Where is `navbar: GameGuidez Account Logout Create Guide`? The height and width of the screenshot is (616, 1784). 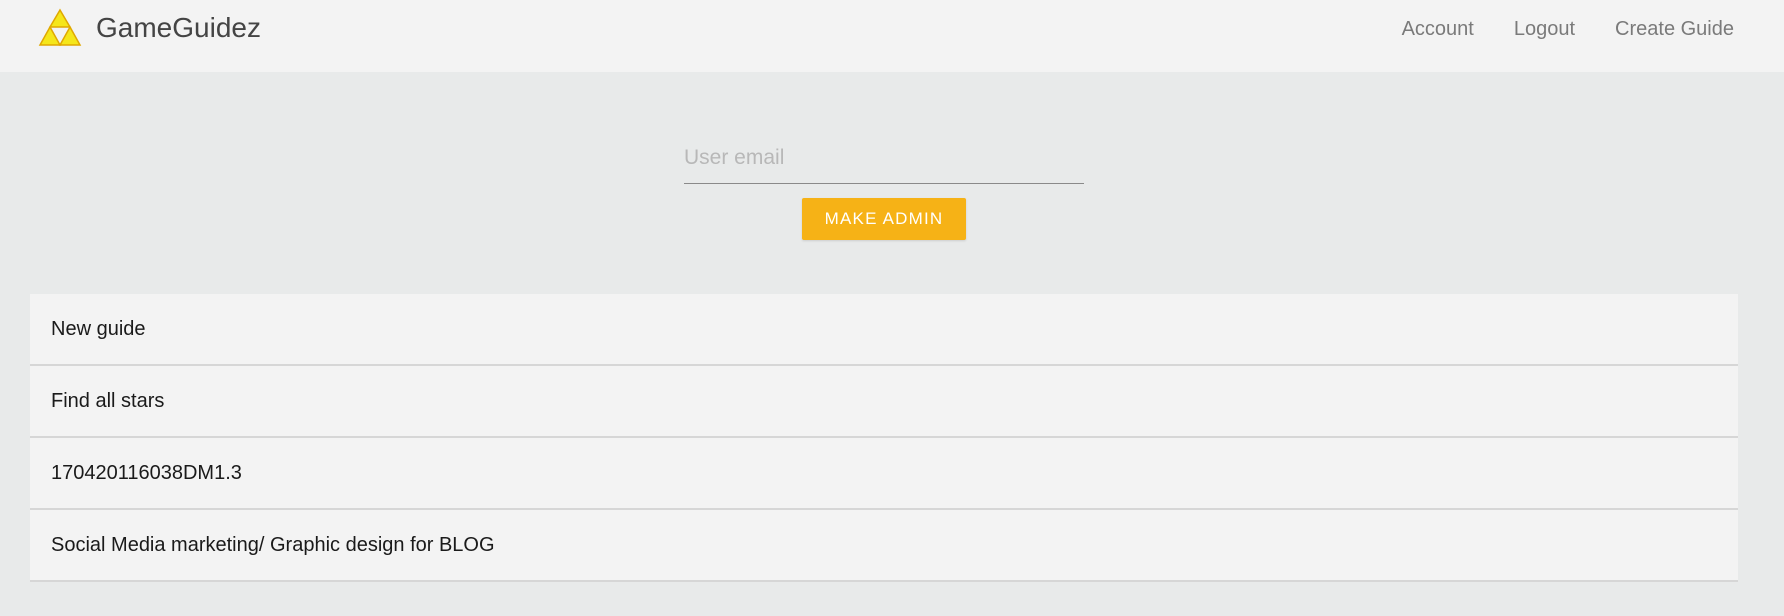 navbar: GameGuidez Account Logout Create Guide is located at coordinates (892, 36).